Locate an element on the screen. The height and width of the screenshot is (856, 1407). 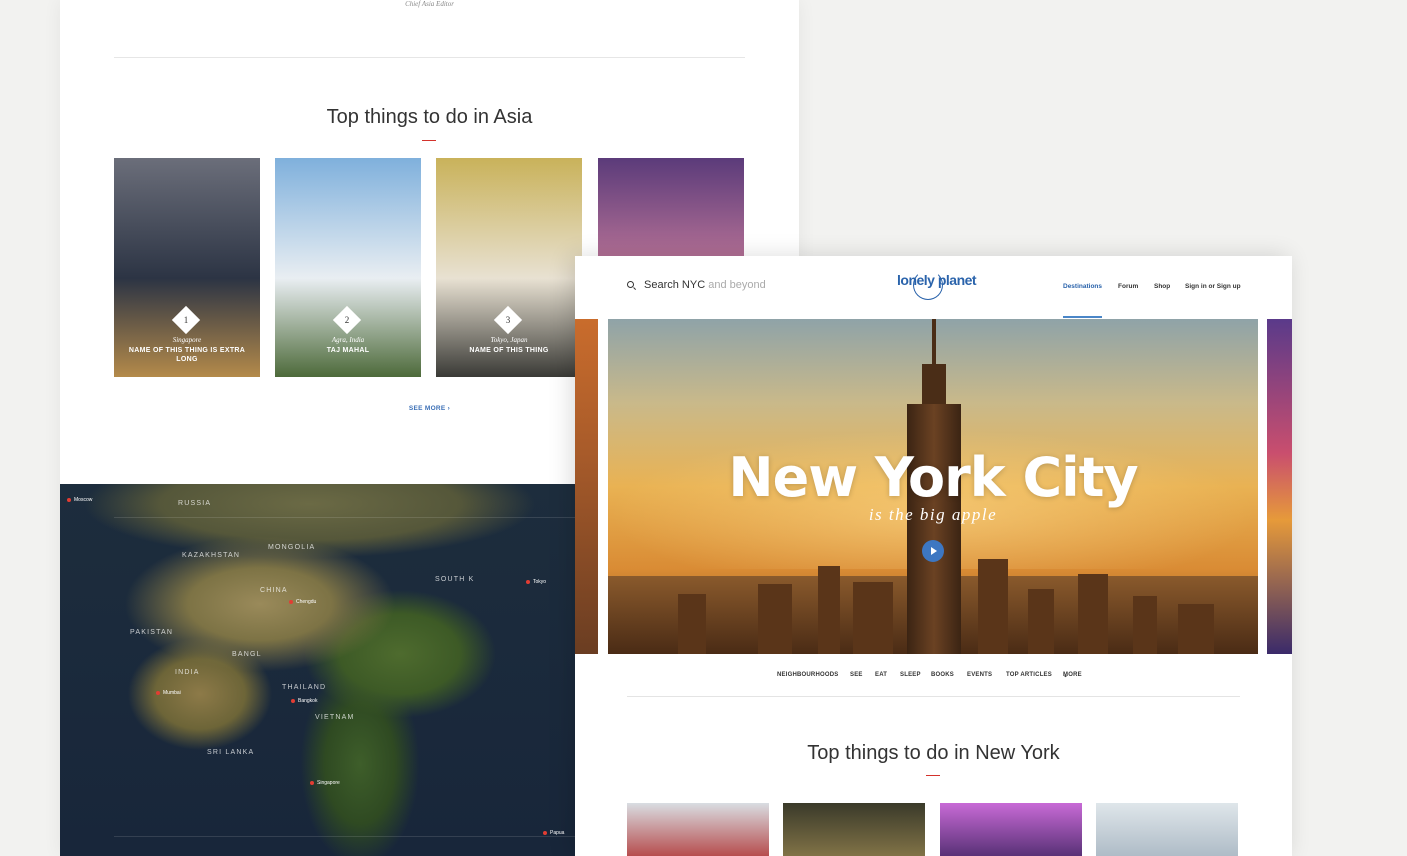
region-label: SRI LANKA is located at coordinates (231, 752).